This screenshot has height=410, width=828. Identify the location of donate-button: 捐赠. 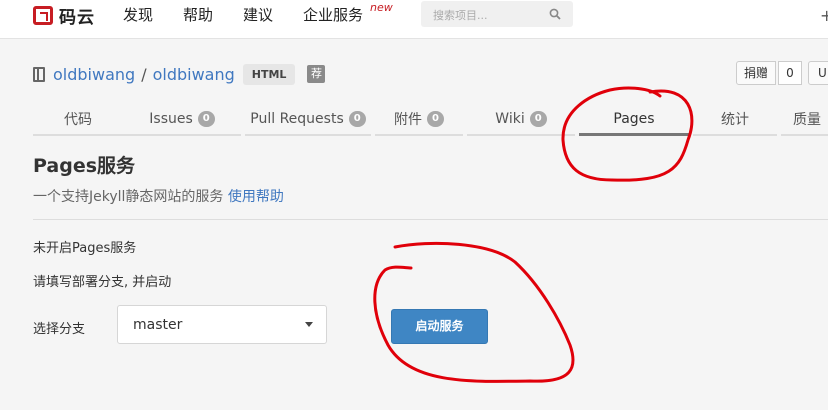
(756, 73).